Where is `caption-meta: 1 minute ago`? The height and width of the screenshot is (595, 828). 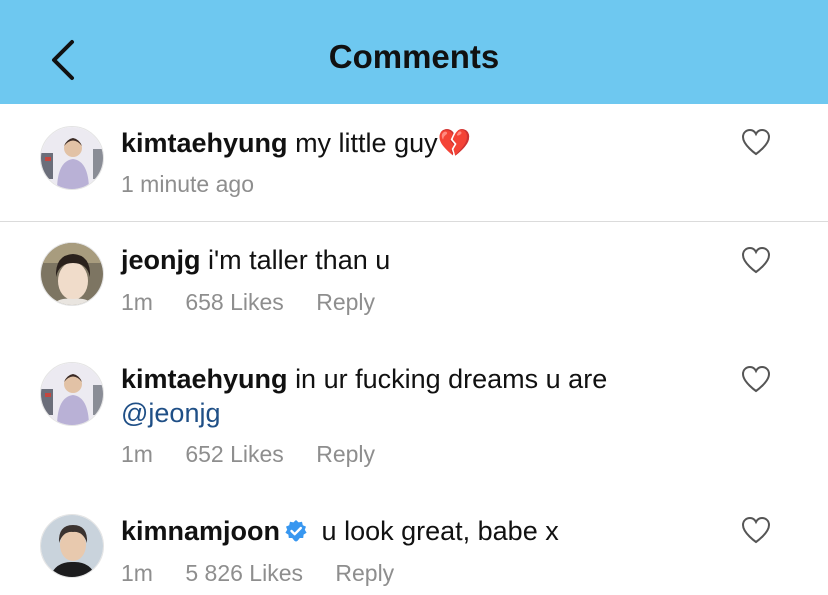
caption-meta: 1 minute ago is located at coordinates (200, 184).